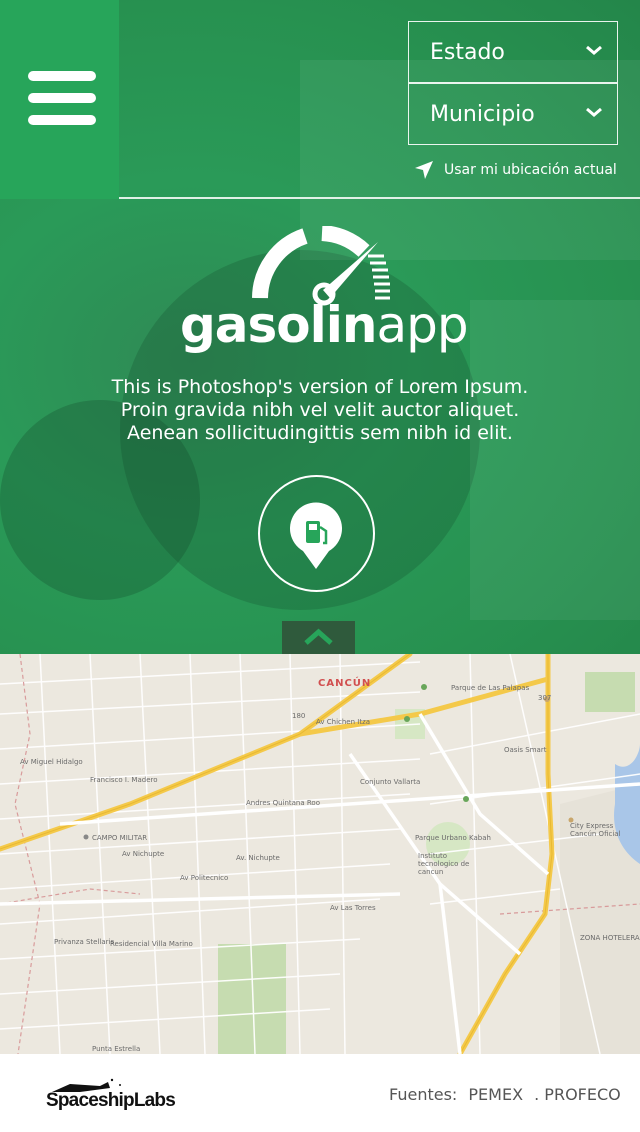 This screenshot has width=640, height=1132. What do you see at coordinates (353, 908) in the screenshot?
I see `map-label: Av Las Torres` at bounding box center [353, 908].